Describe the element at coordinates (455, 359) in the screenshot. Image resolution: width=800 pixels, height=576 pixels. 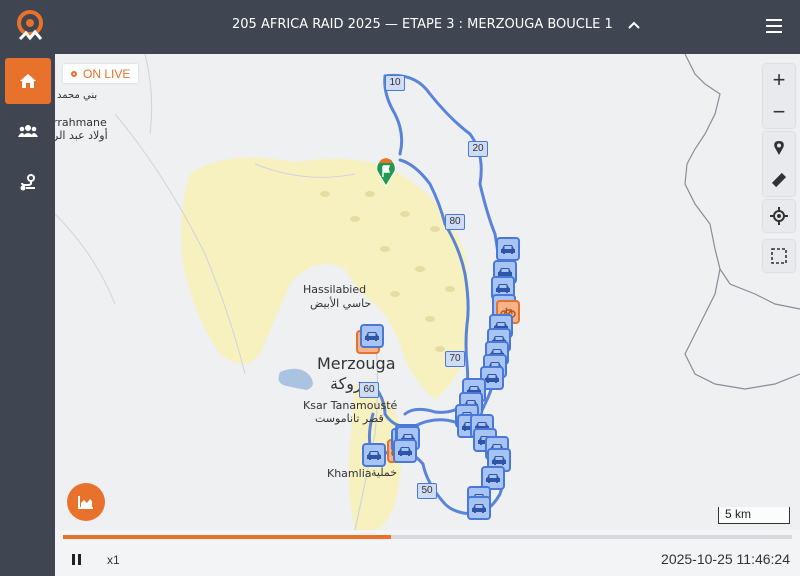
I see `km-marker: 70` at that location.